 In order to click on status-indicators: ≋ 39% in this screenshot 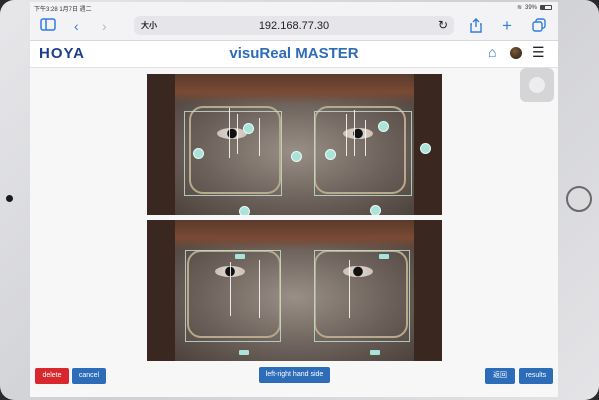, I will do `click(534, 7)`.